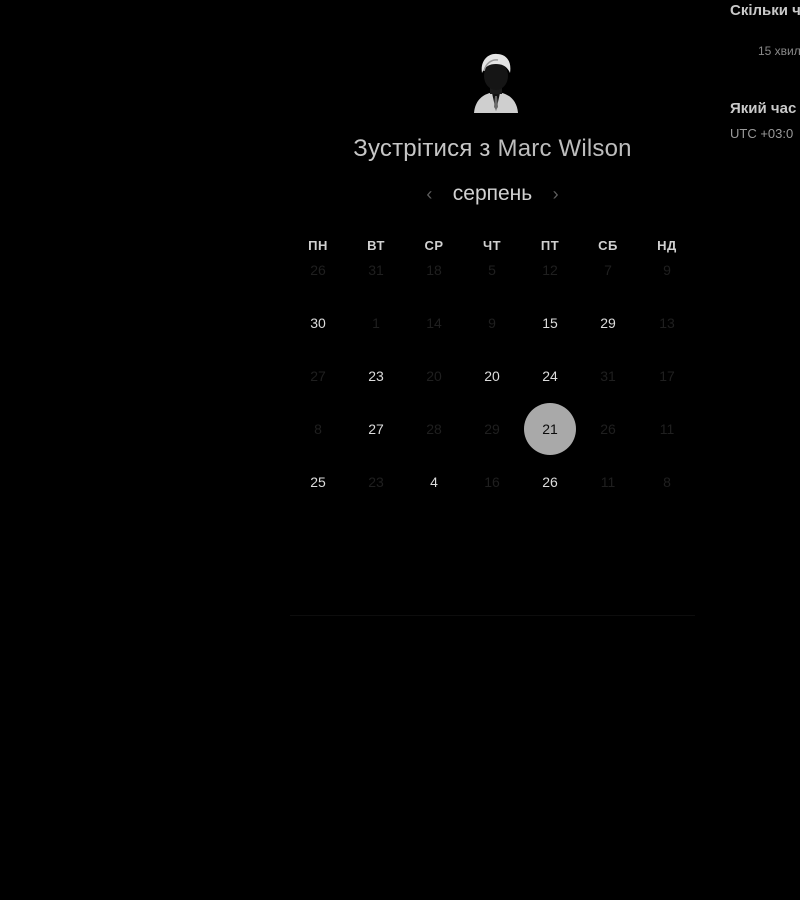 The image size is (800, 900). What do you see at coordinates (763, 108) in the screenshot?
I see `time-heading: Який час` at bounding box center [763, 108].